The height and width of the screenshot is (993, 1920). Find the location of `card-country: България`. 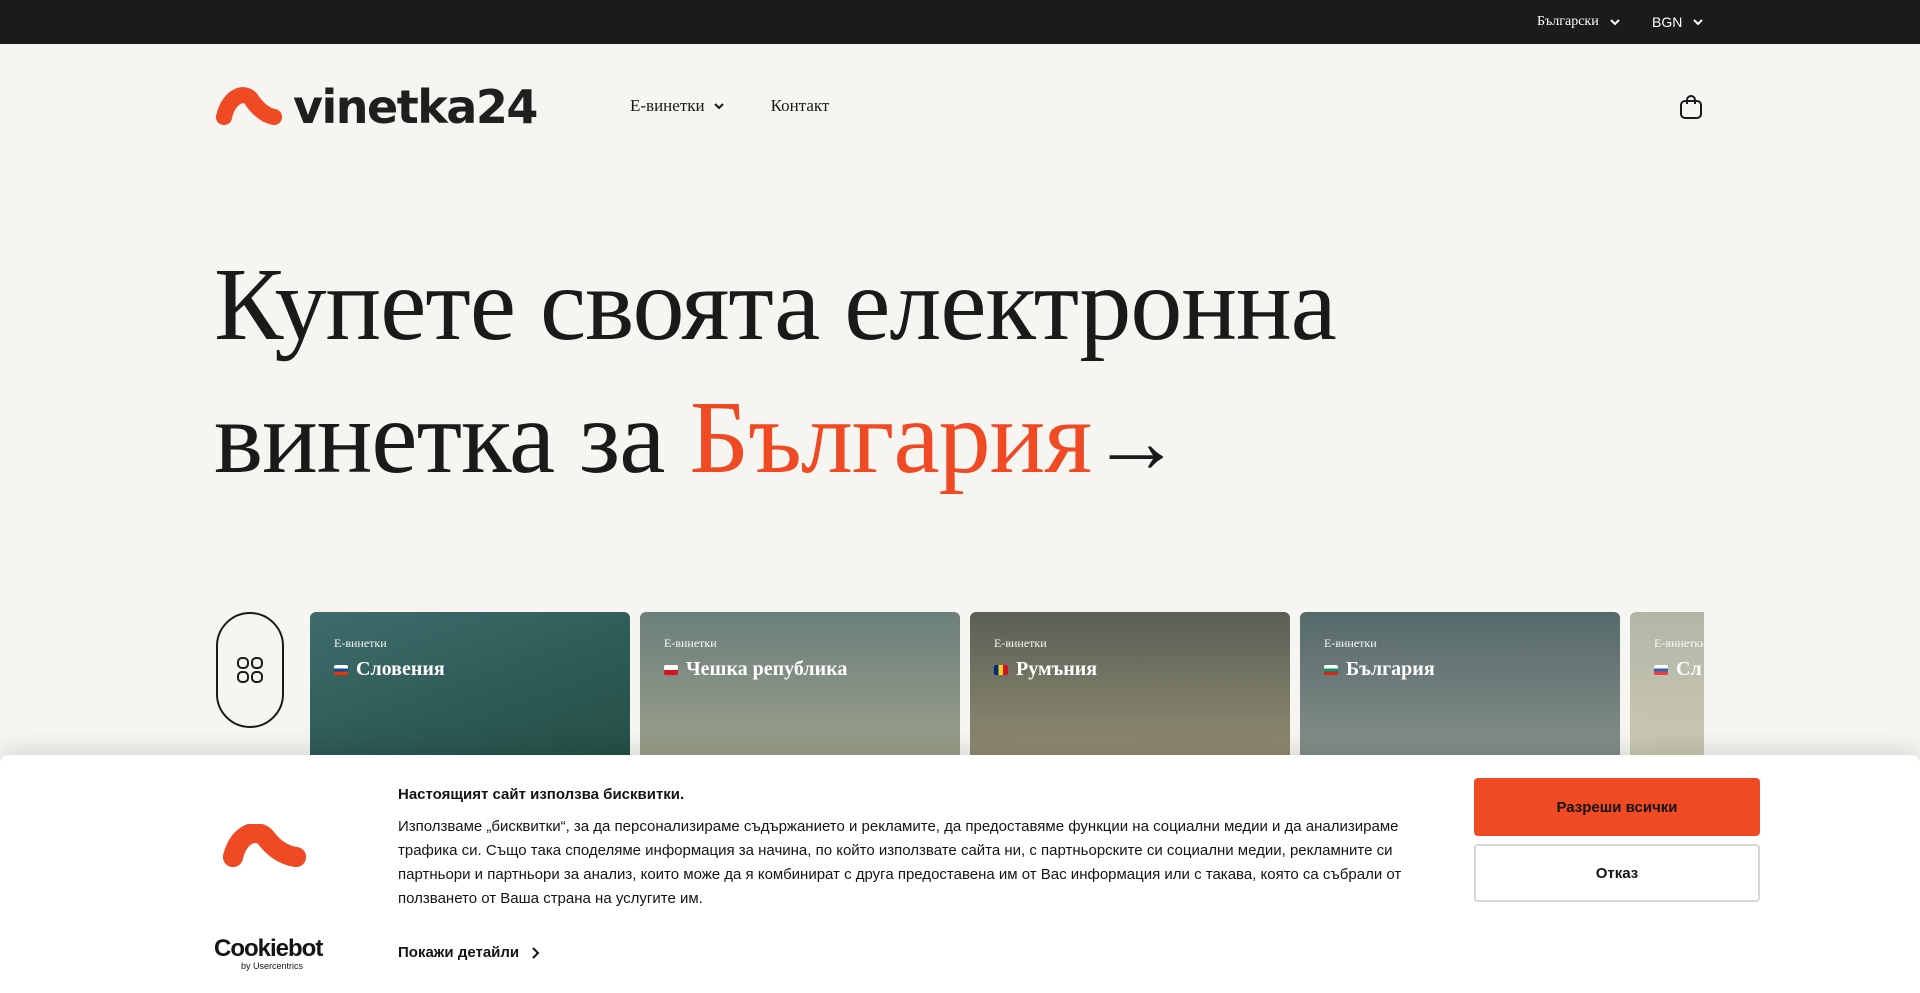

card-country: България is located at coordinates (1379, 669).